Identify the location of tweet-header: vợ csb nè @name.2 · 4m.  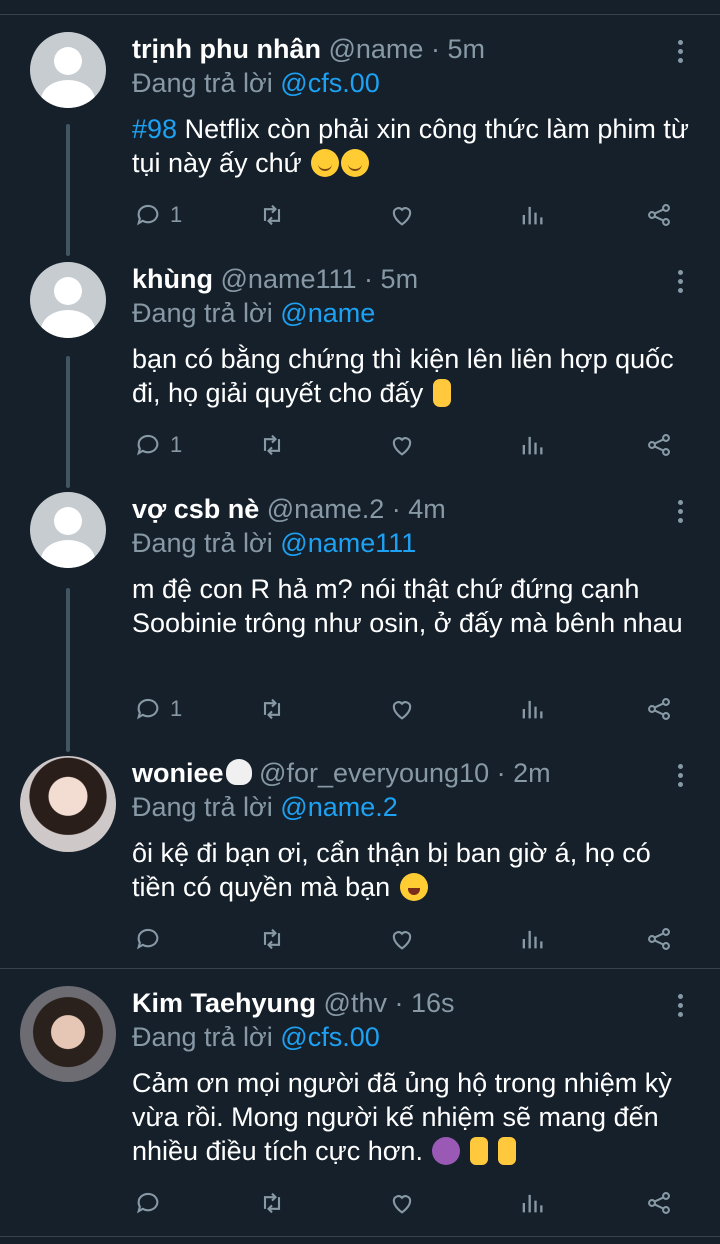
(289, 509).